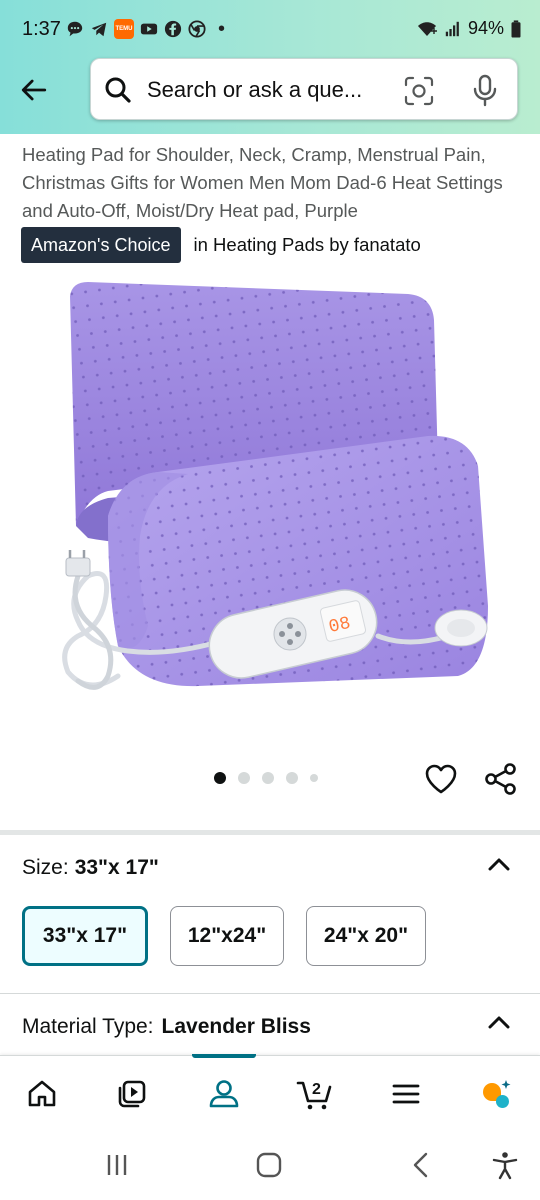 This screenshot has height=1200, width=540. I want to click on bottom-navigation: 2, so click(270, 1092).